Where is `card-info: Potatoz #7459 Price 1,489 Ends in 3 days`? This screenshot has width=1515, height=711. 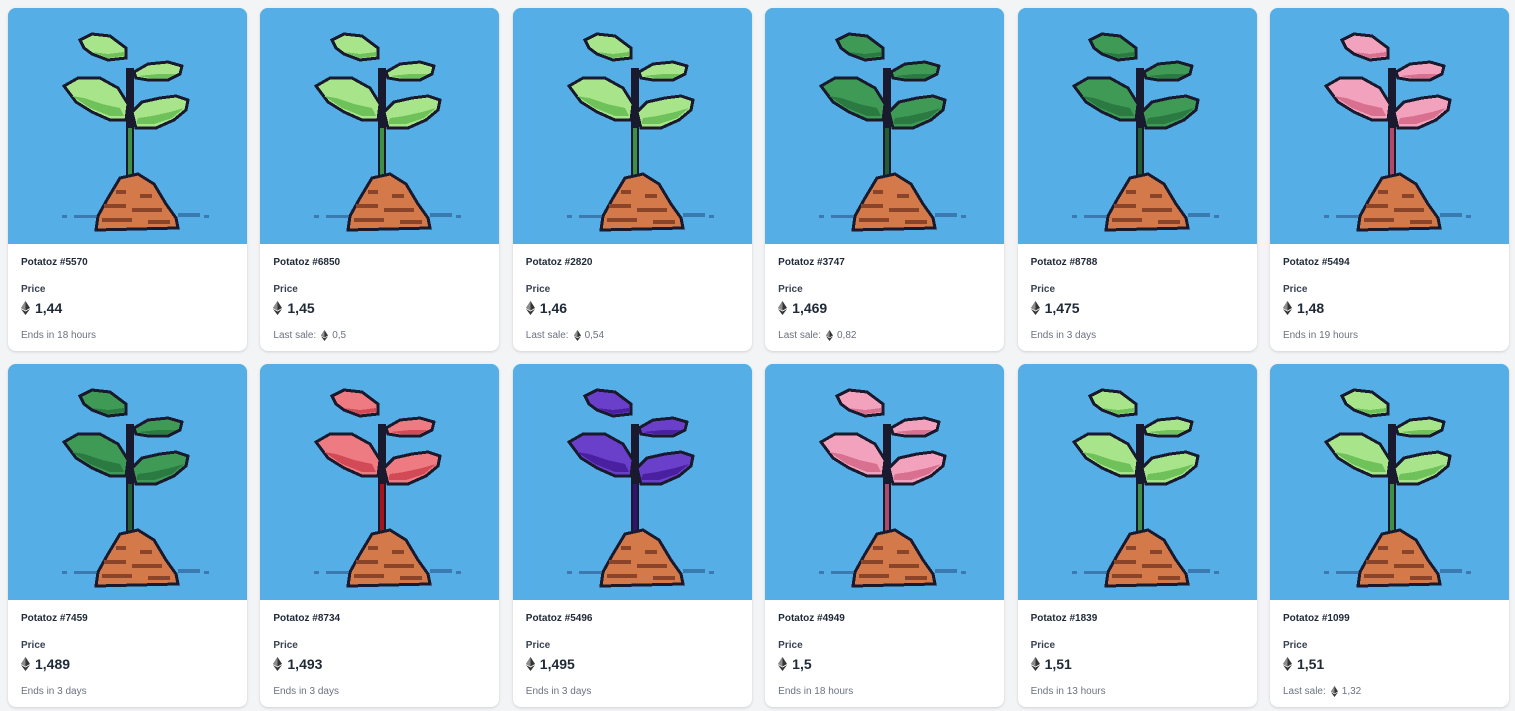 card-info: Potatoz #7459 Price 1,489 Ends in 3 days is located at coordinates (127, 649).